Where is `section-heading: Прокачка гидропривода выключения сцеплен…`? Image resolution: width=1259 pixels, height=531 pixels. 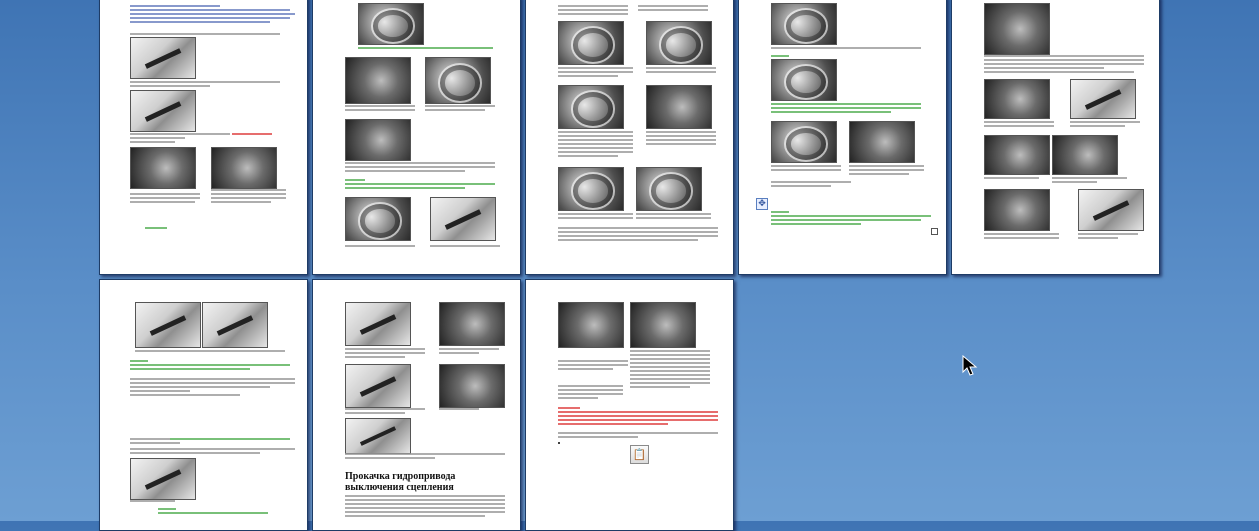 section-heading: Прокачка гидропривода выключения сцеплен… is located at coordinates (400, 482).